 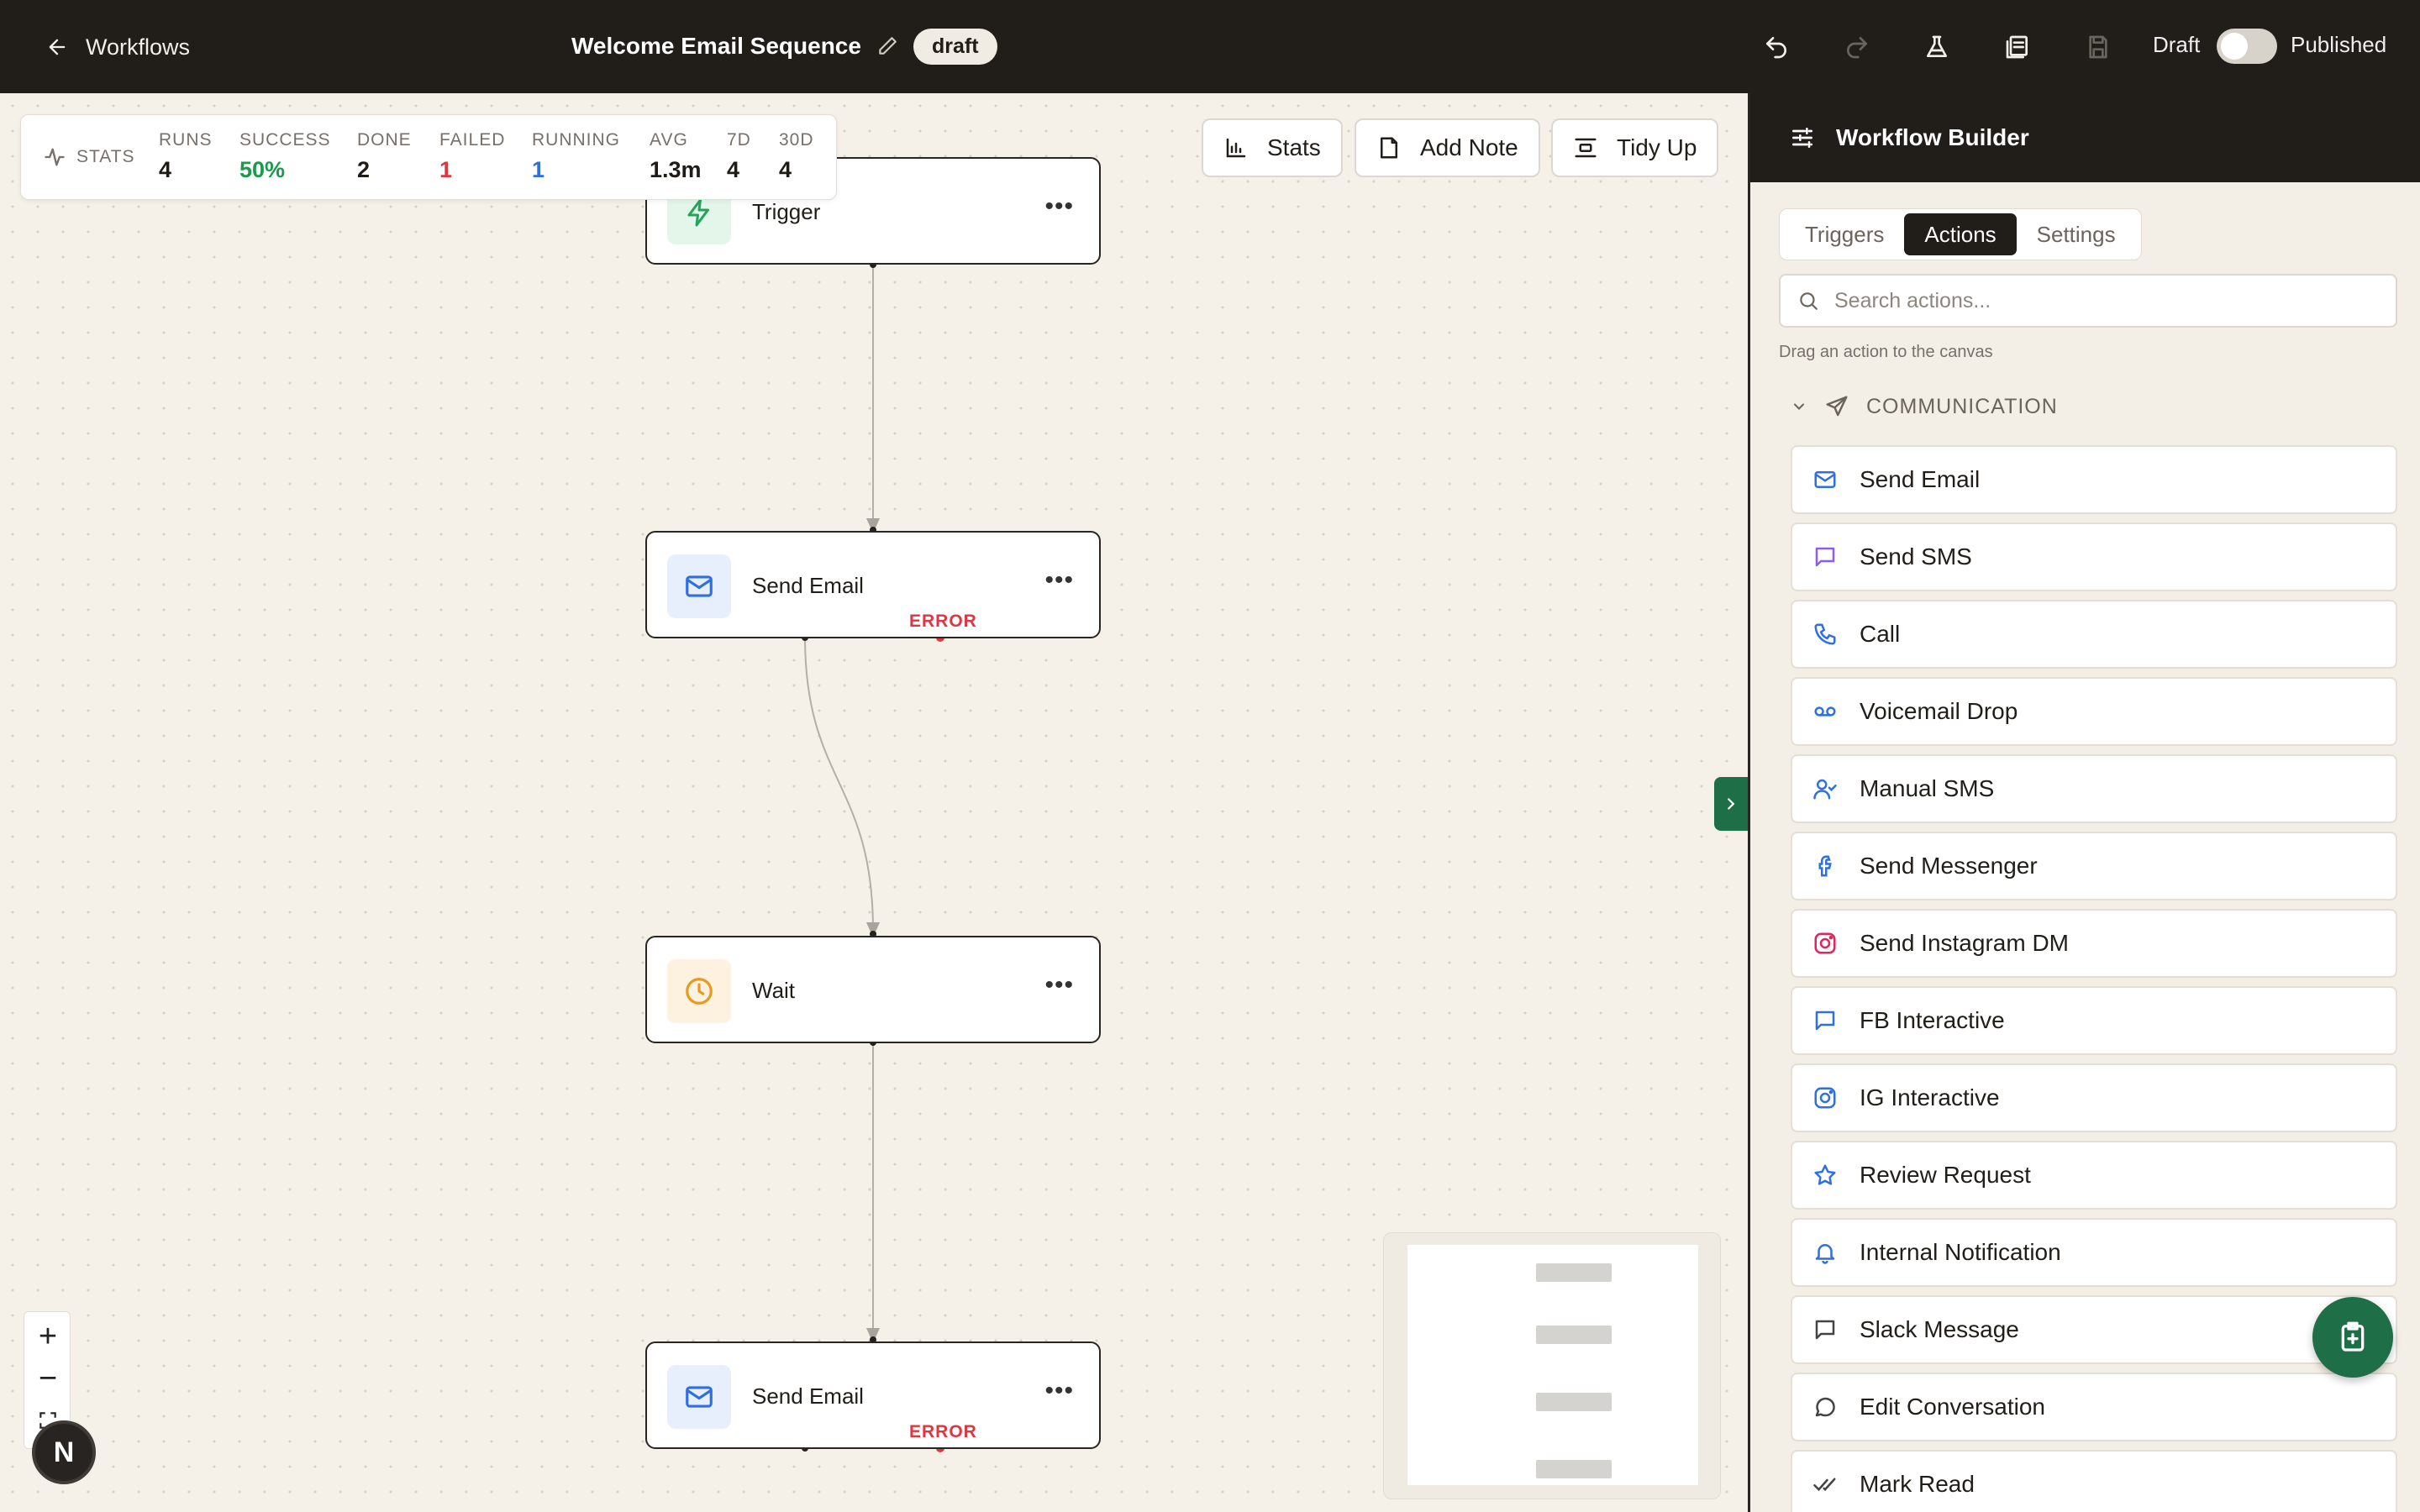 I want to click on chat-bubble-icon, so click(x=1825, y=557).